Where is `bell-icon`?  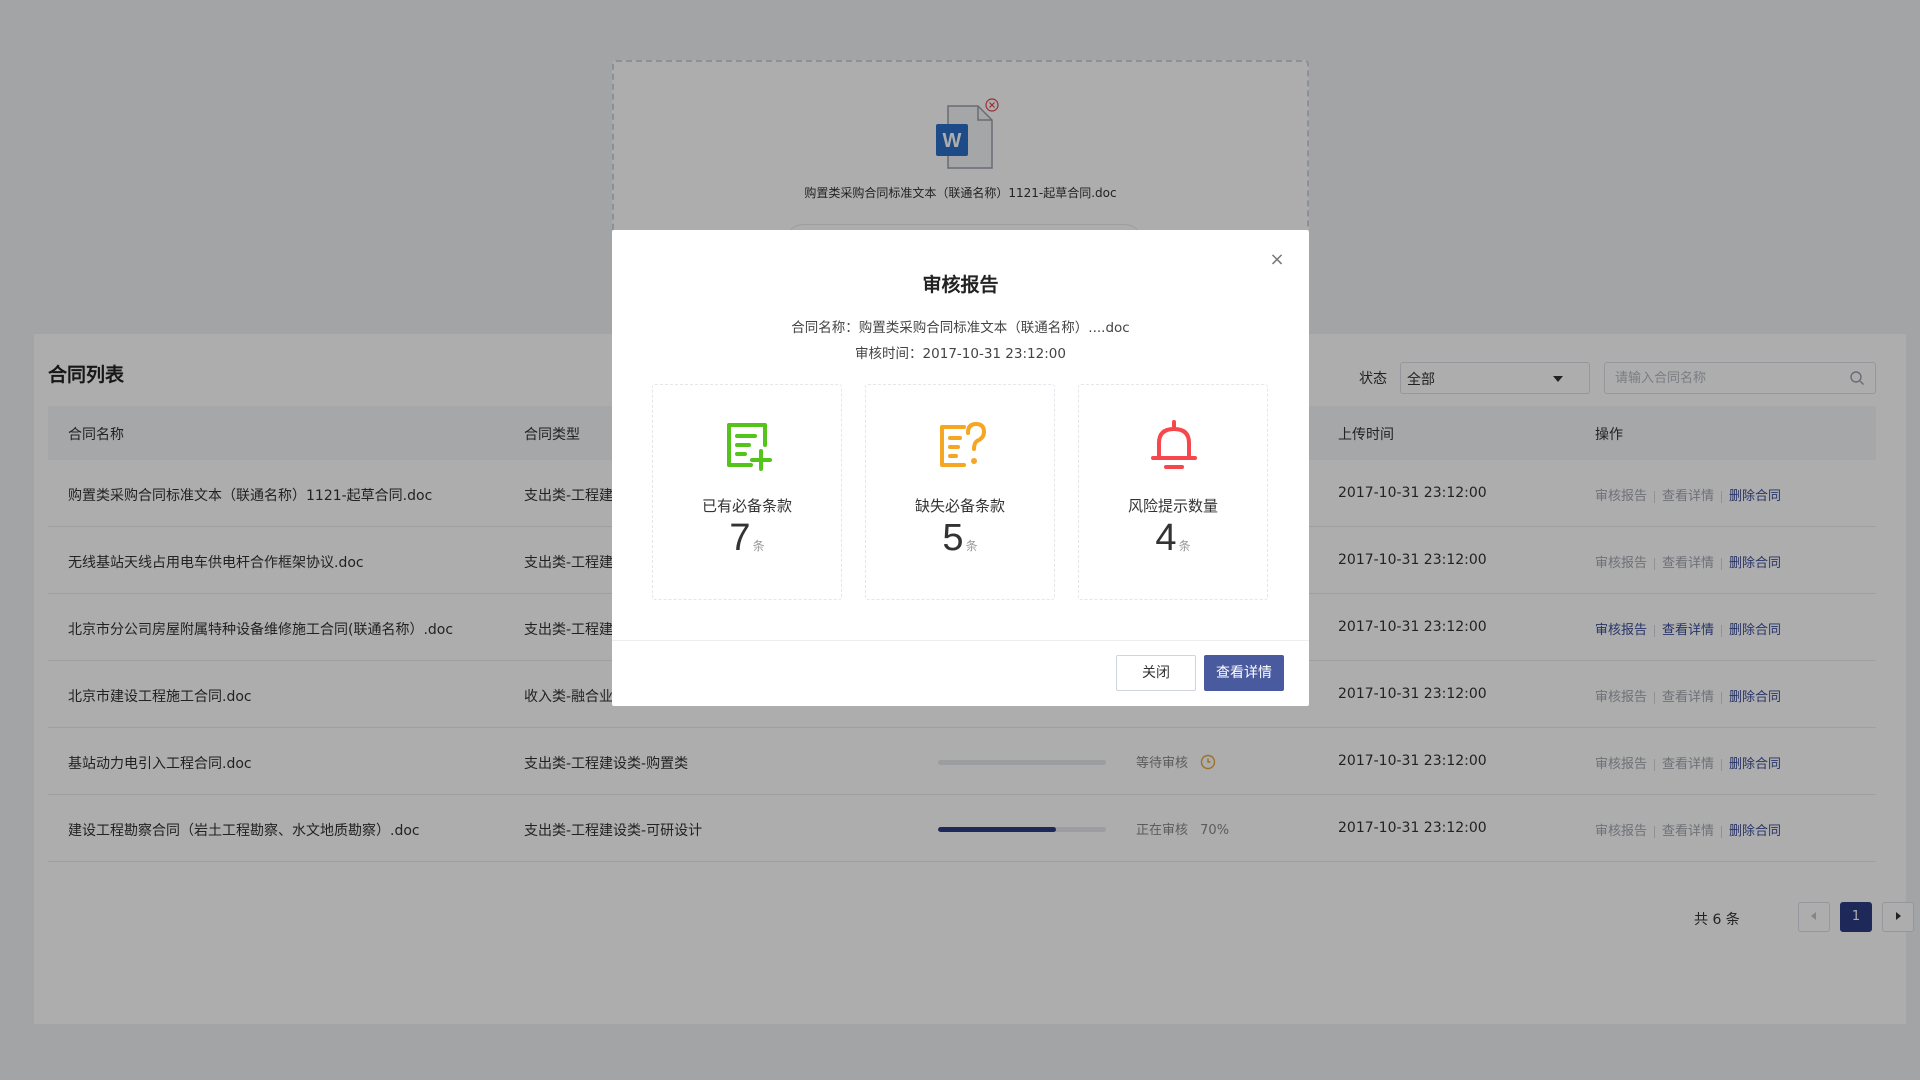
bell-icon is located at coordinates (1174, 444).